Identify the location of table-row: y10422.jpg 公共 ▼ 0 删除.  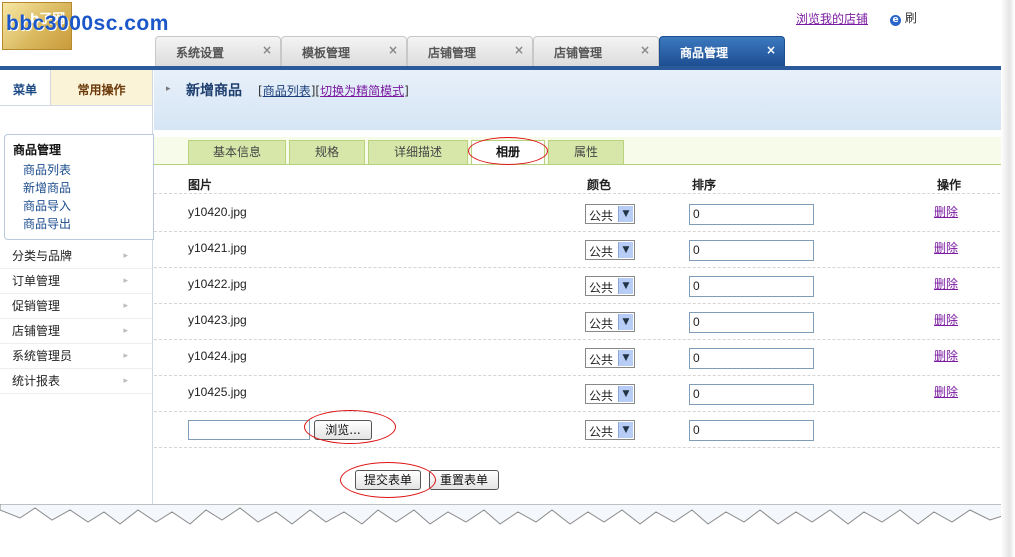
(584, 286).